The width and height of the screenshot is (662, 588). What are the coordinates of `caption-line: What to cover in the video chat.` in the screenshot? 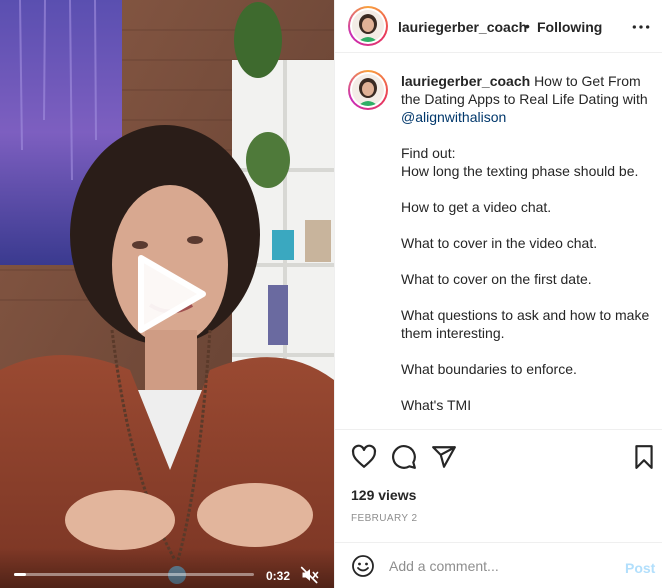 It's located at (499, 243).